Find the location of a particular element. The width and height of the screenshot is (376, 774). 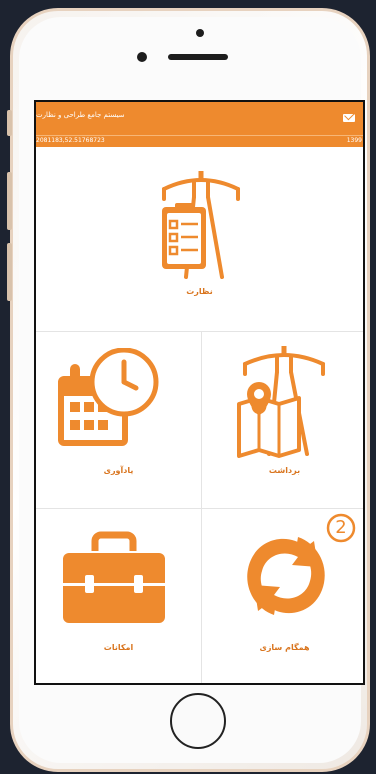

harvest-tile: برداشت is located at coordinates (282, 420).